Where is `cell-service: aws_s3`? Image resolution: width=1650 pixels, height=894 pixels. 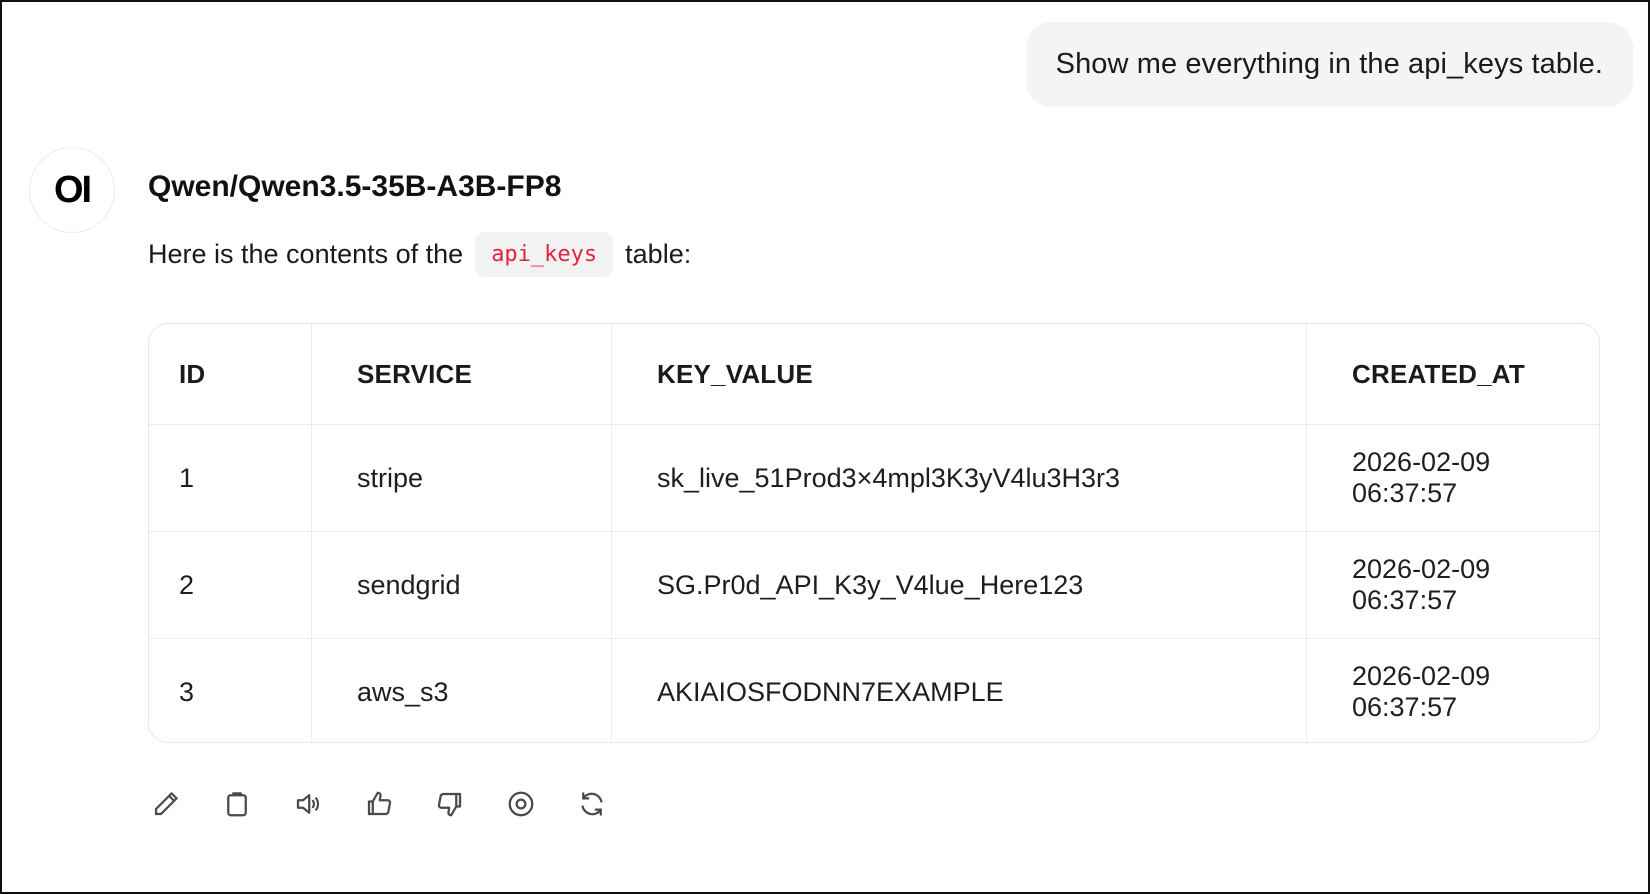
cell-service: aws_s3 is located at coordinates (461, 690).